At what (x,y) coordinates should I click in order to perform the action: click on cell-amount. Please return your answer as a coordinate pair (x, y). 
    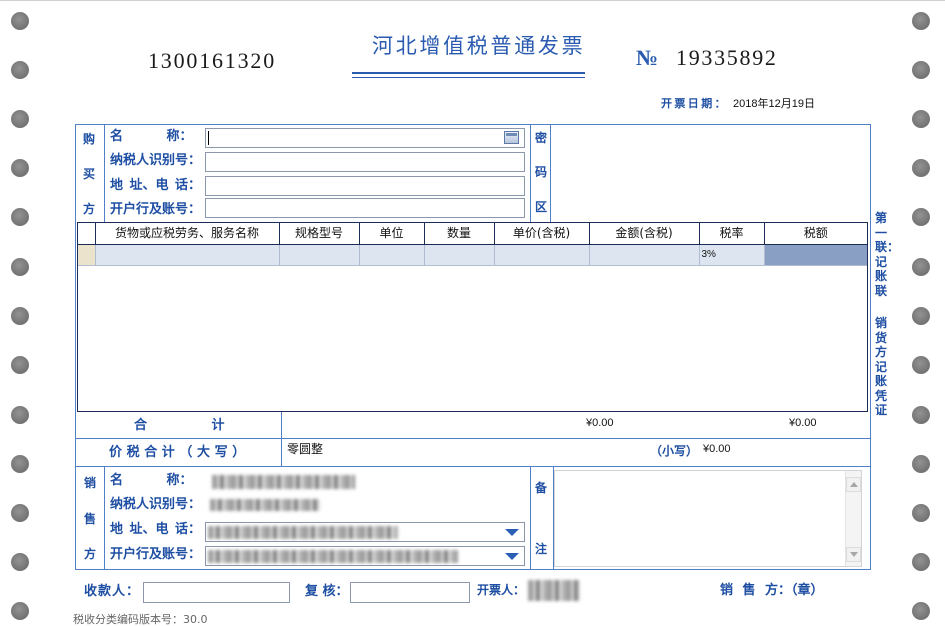
    Looking at the image, I should click on (644, 255).